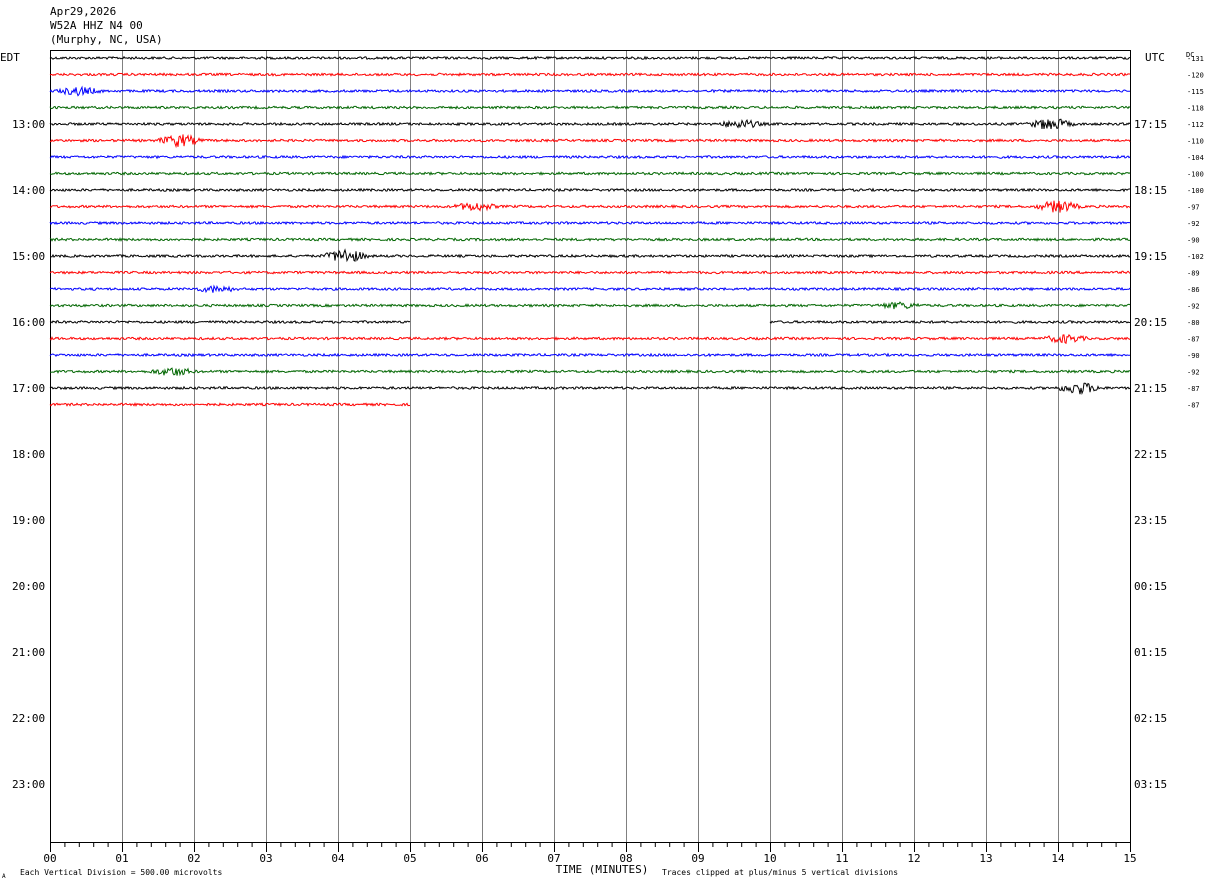  What do you see at coordinates (28, 124) in the screenshot?
I see `left-hour-label: 13:00` at bounding box center [28, 124].